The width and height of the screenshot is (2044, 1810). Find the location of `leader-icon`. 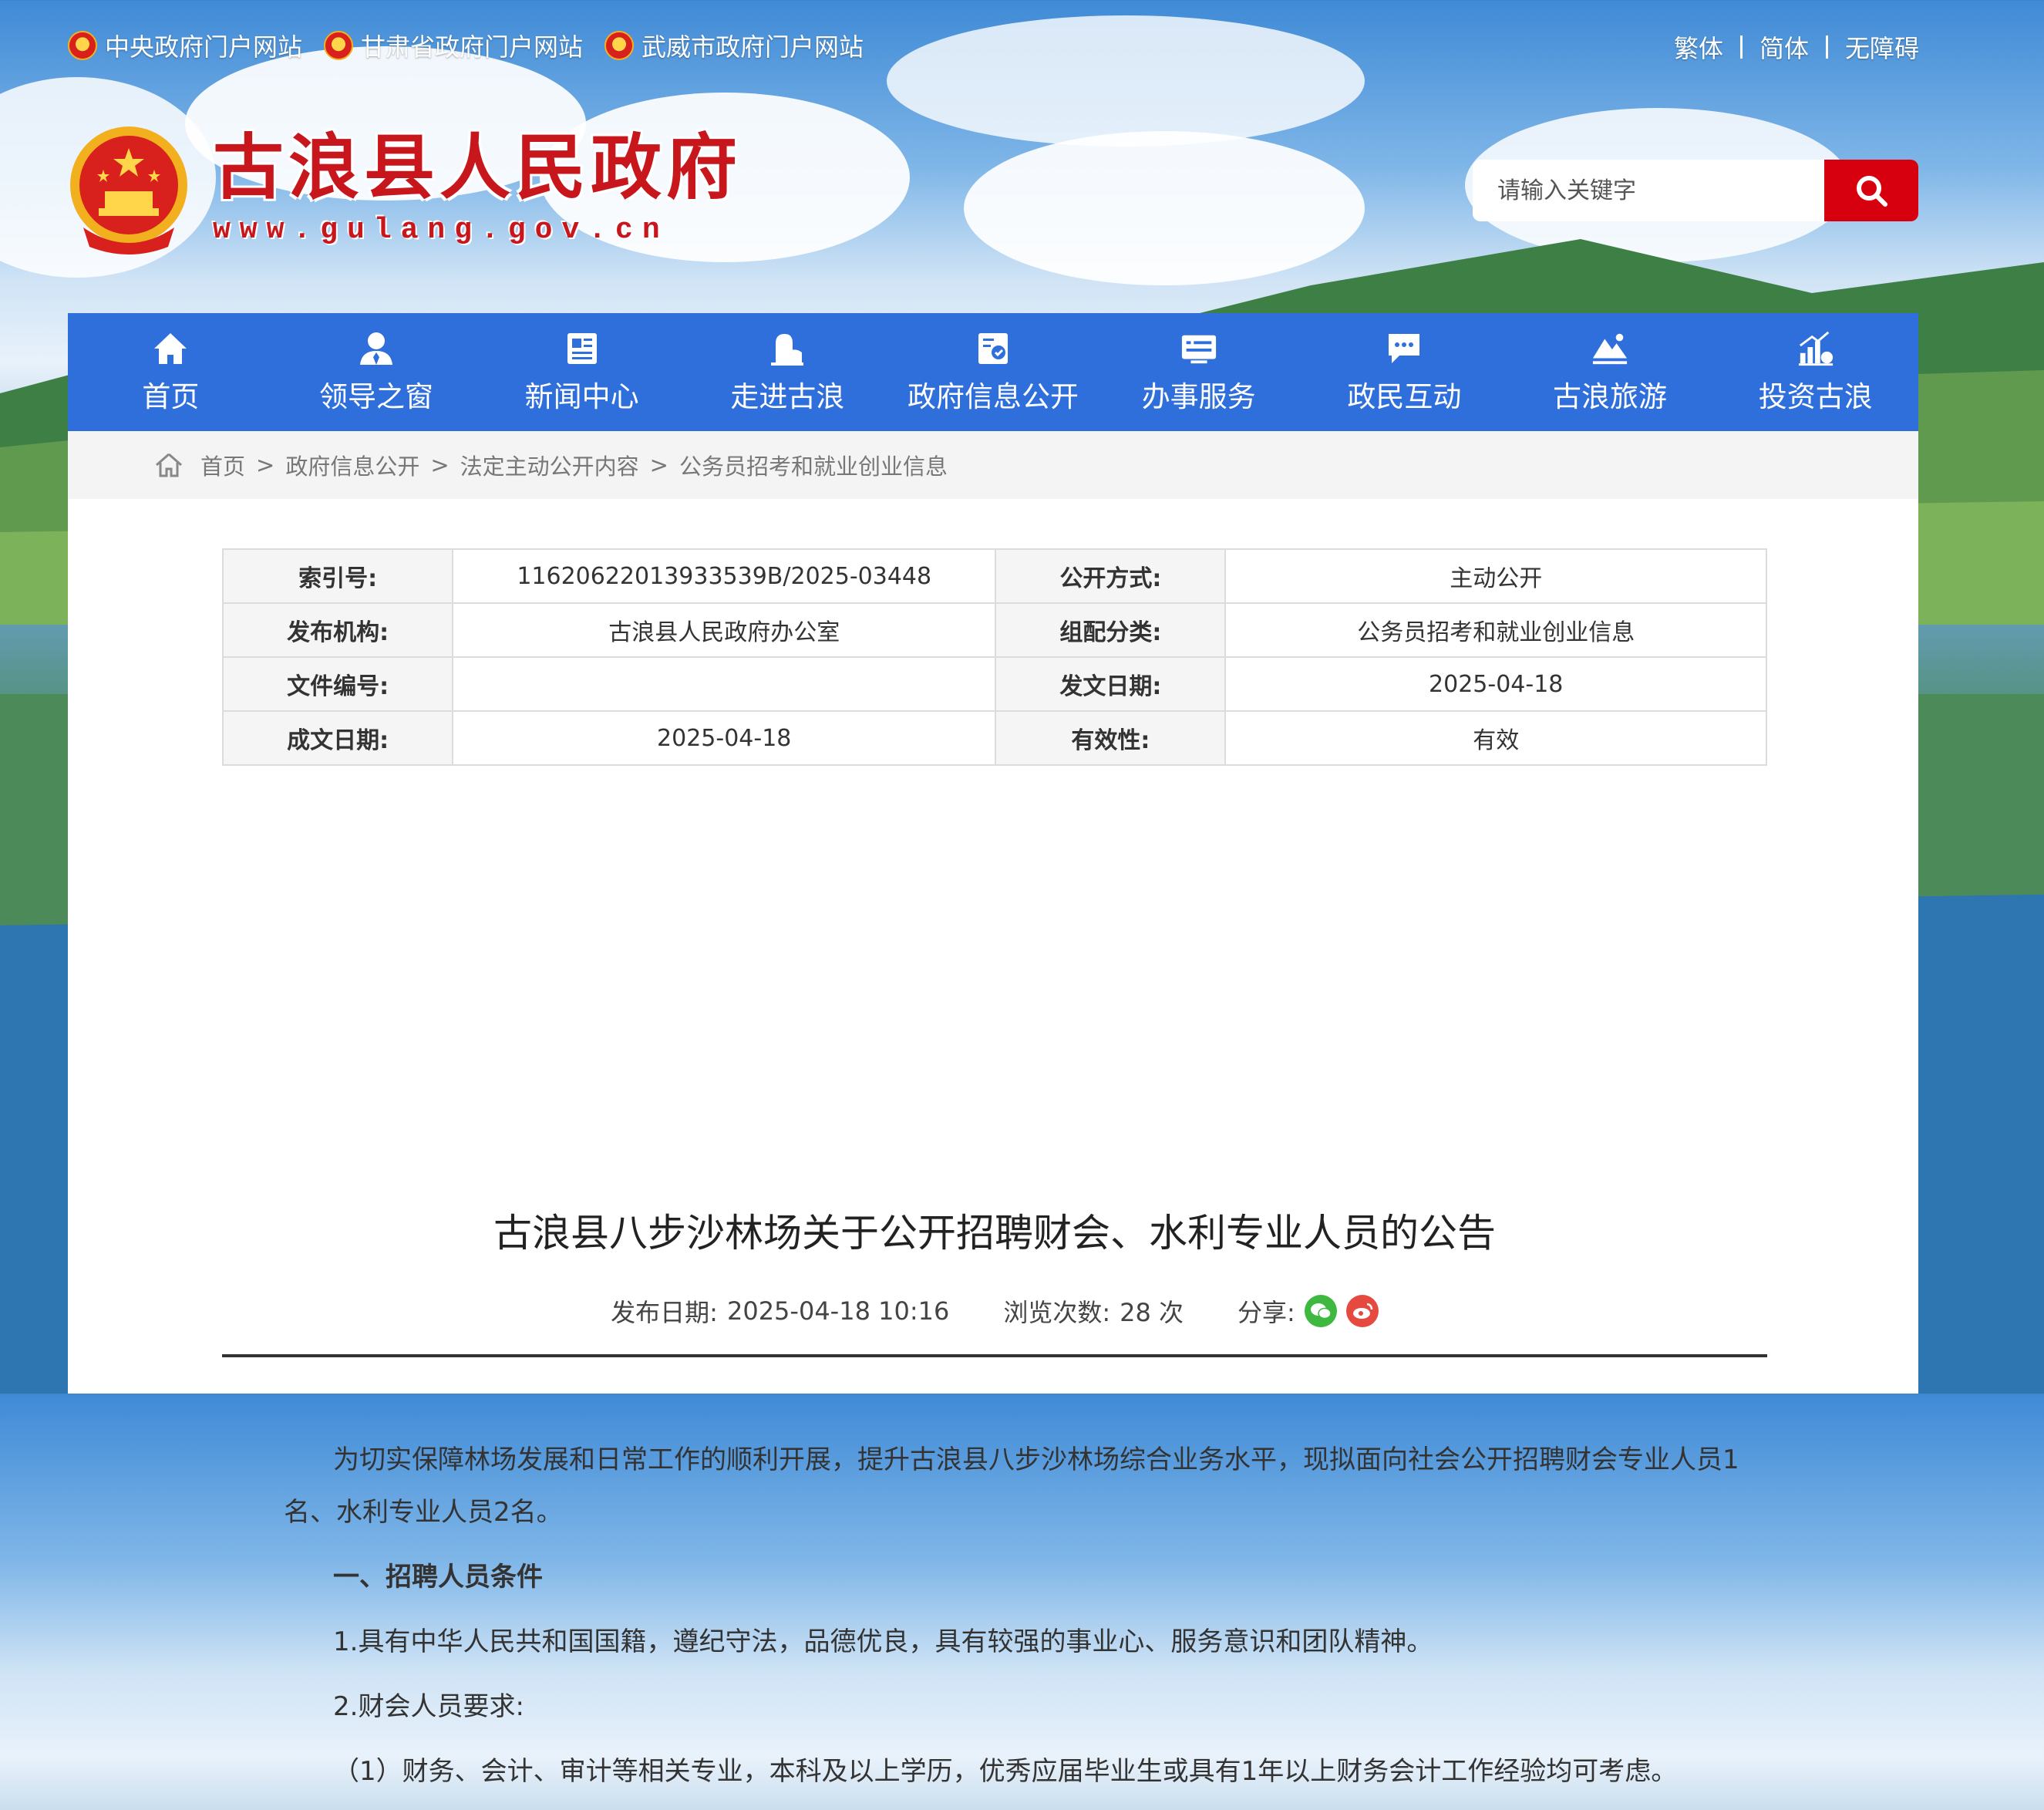

leader-icon is located at coordinates (376, 348).